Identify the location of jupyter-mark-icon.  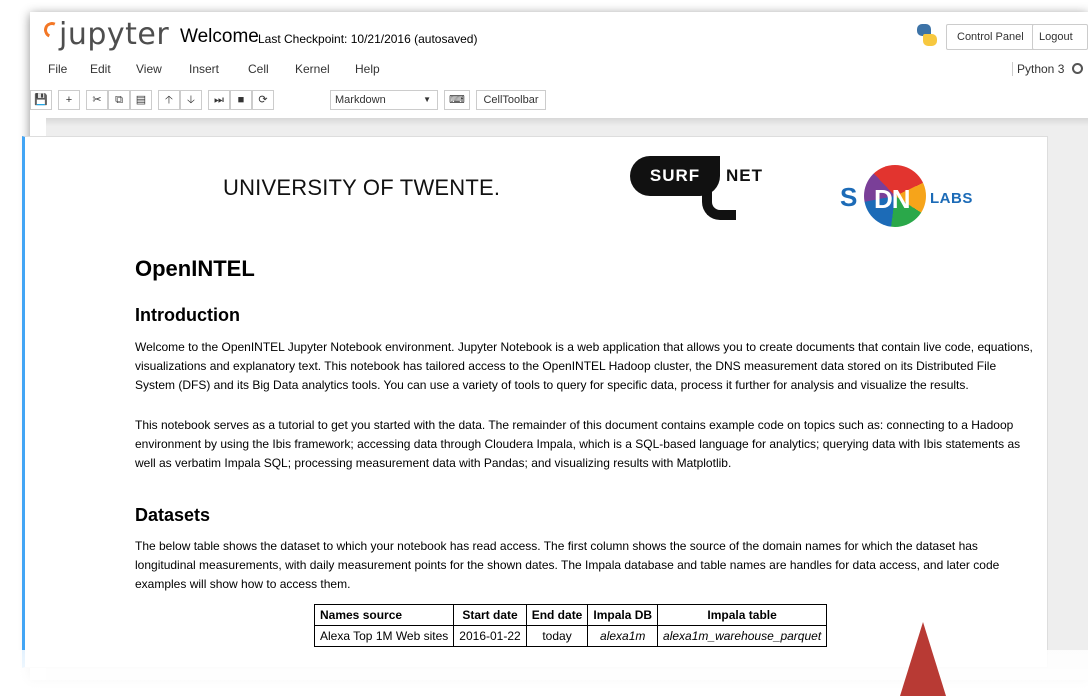
(52, 32).